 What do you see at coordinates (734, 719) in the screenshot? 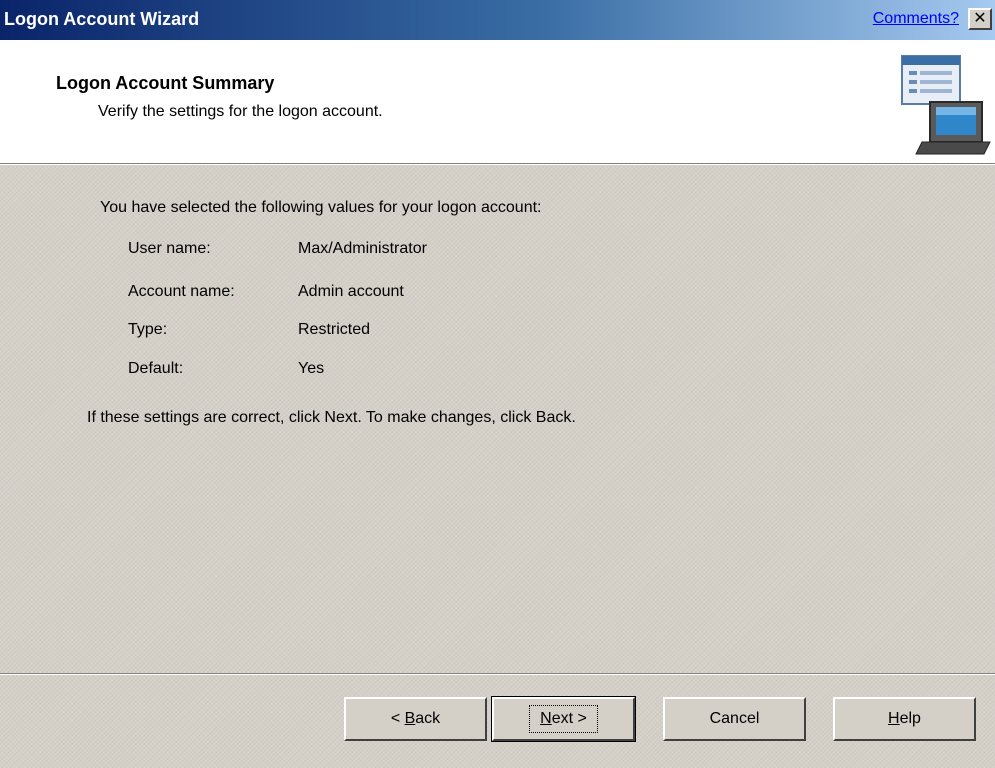
I see `cancel-button: Cancel` at bounding box center [734, 719].